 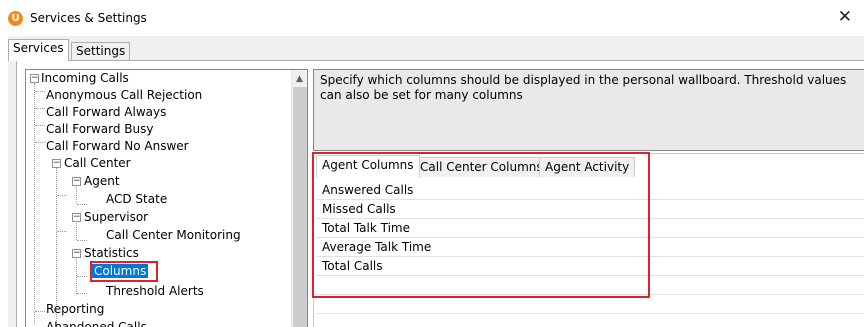 I want to click on tree-scrollbar: ▲, so click(x=299, y=198).